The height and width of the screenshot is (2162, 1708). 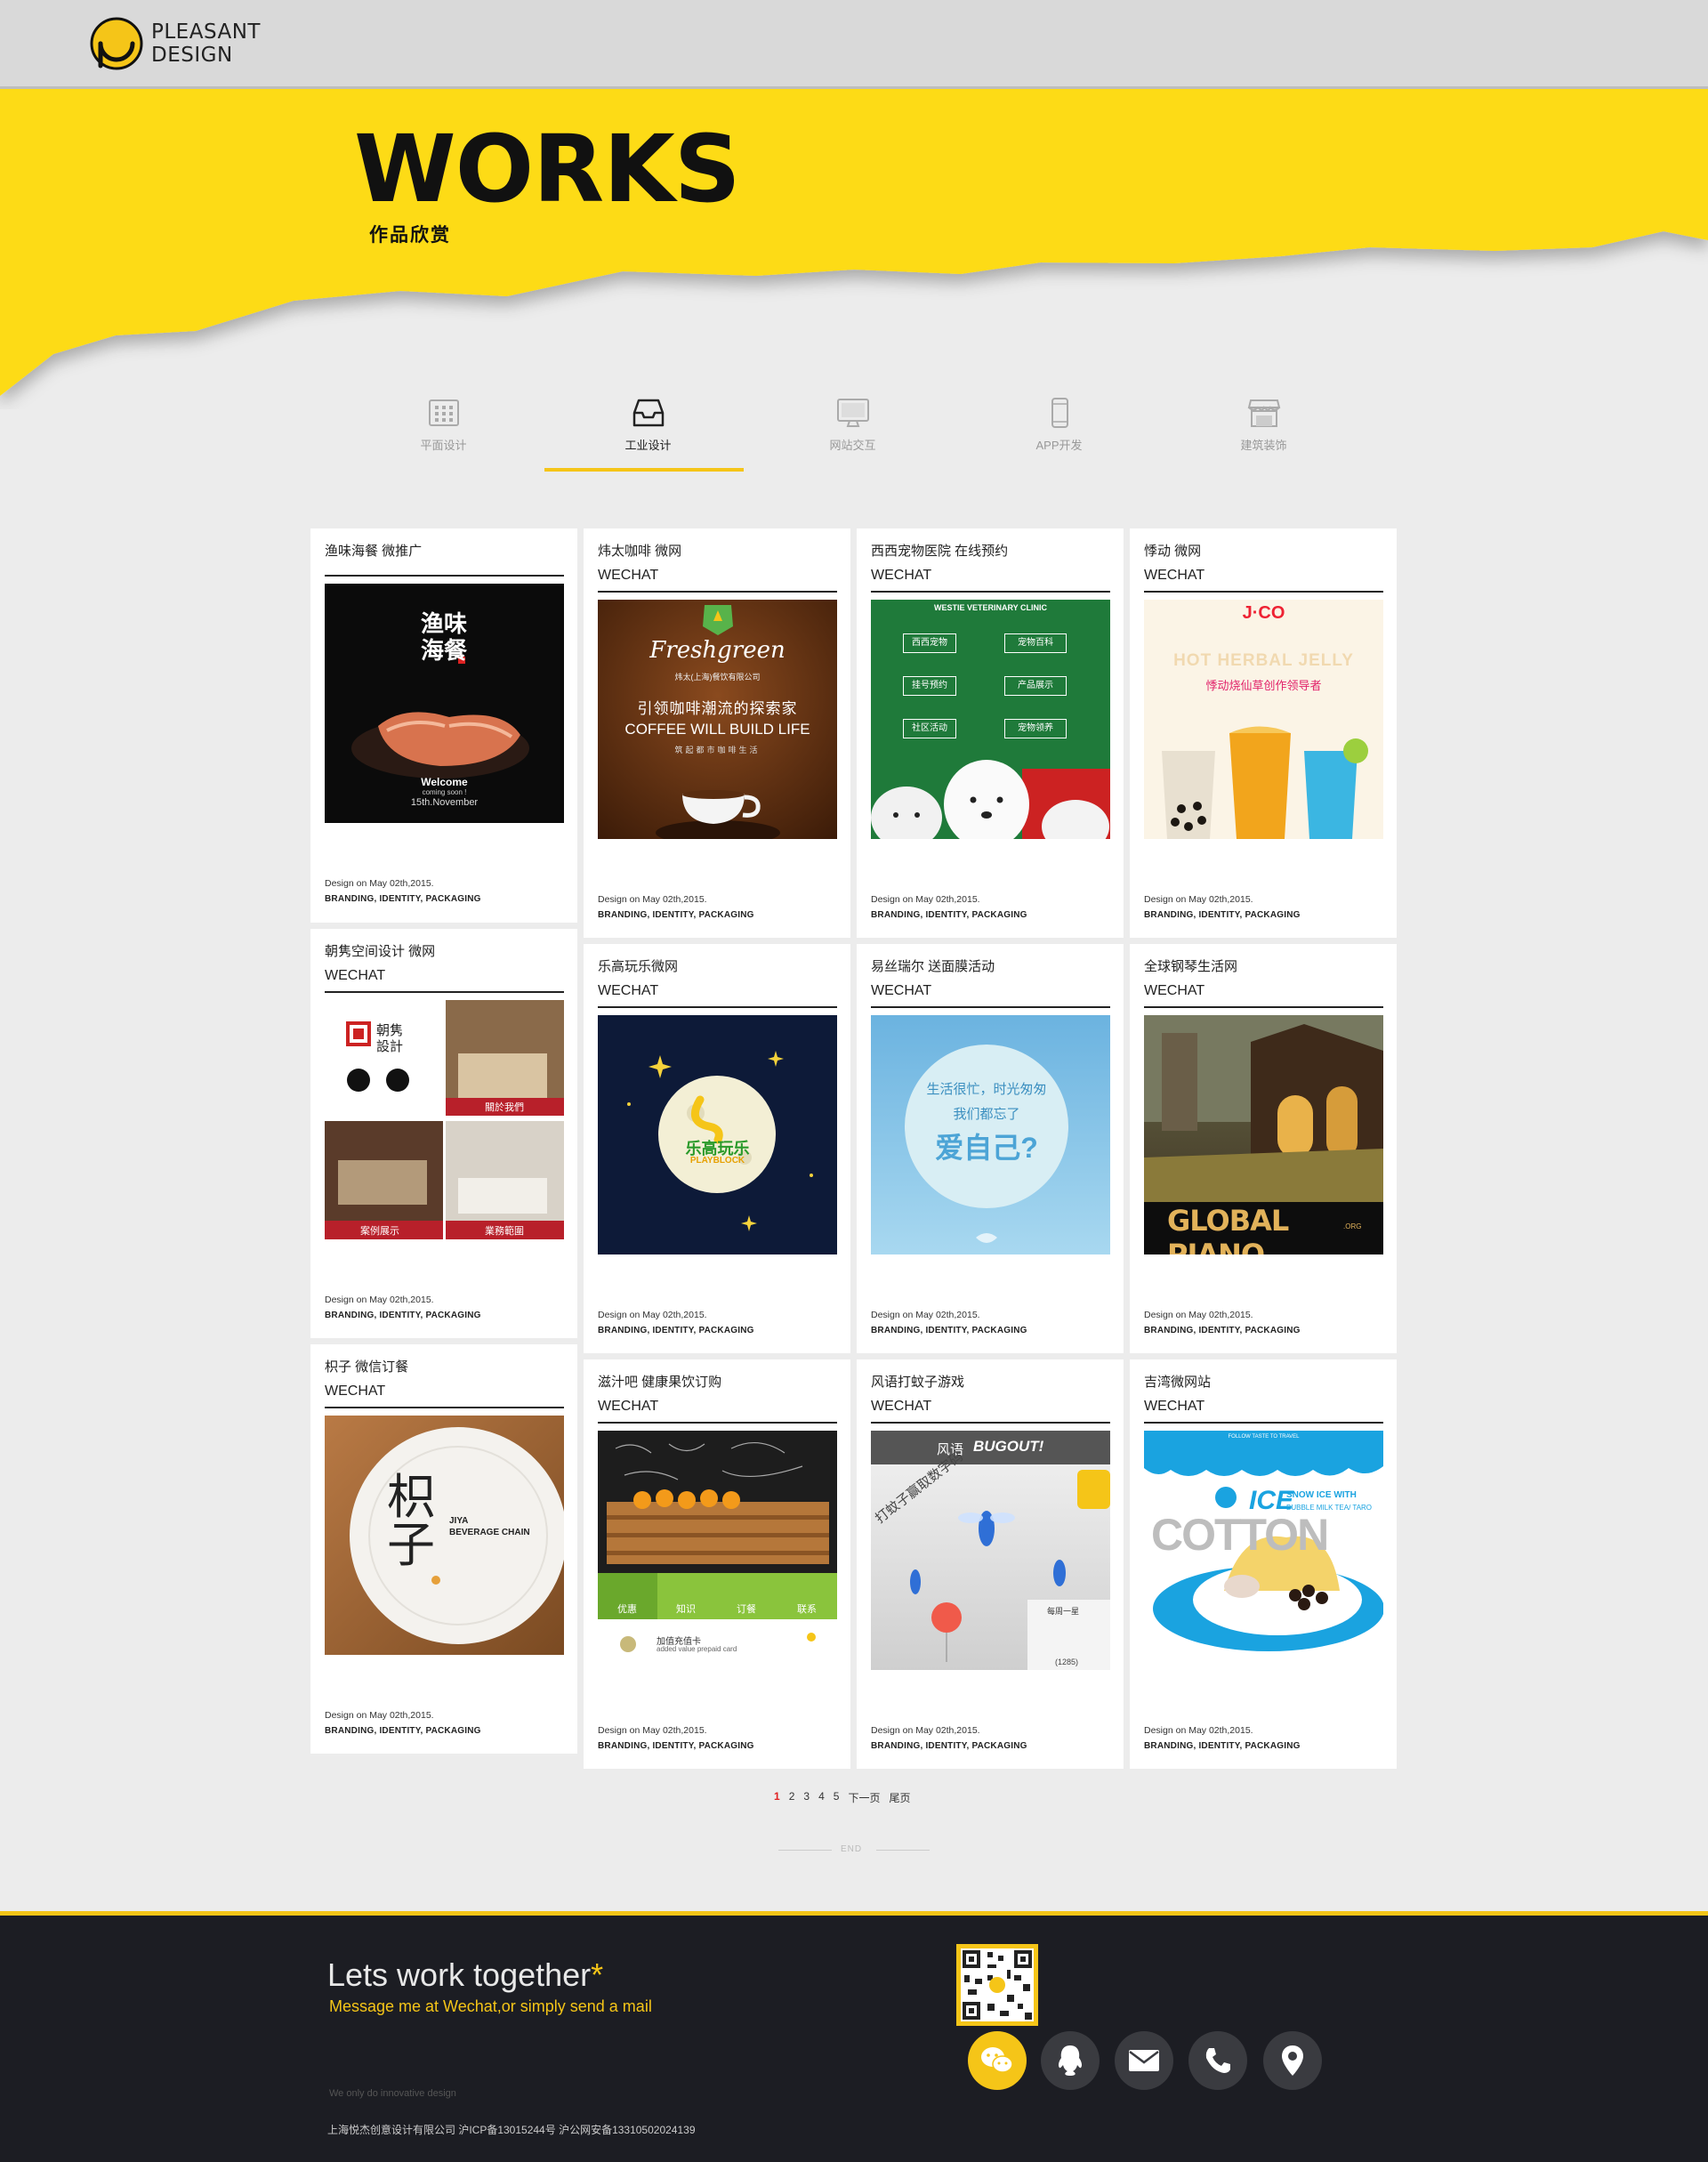 I want to click on monitor-icon, so click(x=852, y=413).